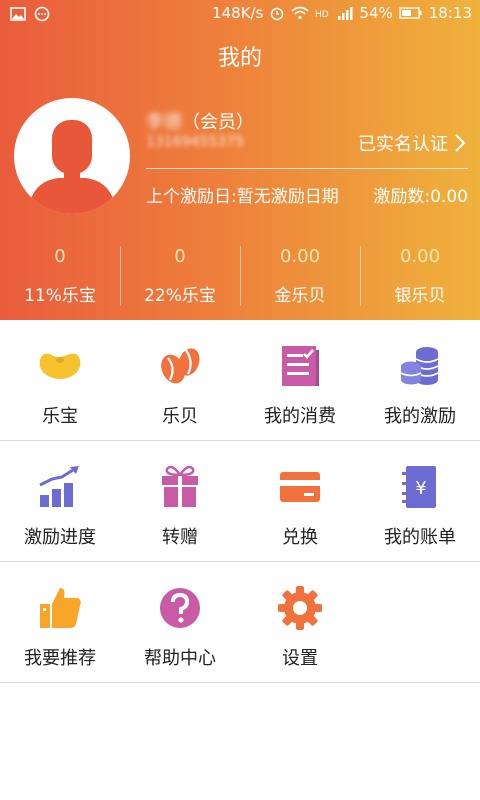 Image resolution: width=480 pixels, height=800 pixels. I want to click on menu-label: 激励进度, so click(60, 537).